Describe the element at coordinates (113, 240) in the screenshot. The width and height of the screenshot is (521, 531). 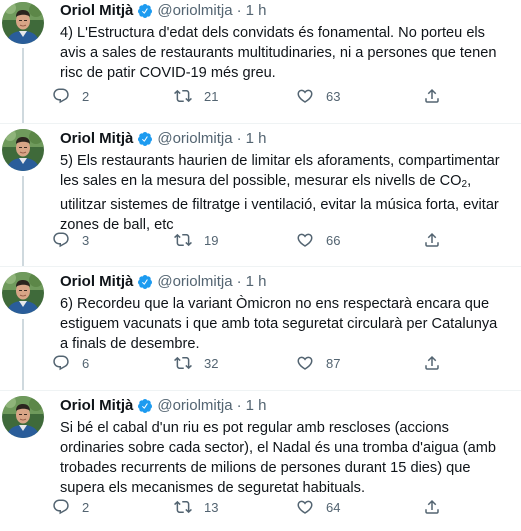
I see `reply-button: 3` at that location.